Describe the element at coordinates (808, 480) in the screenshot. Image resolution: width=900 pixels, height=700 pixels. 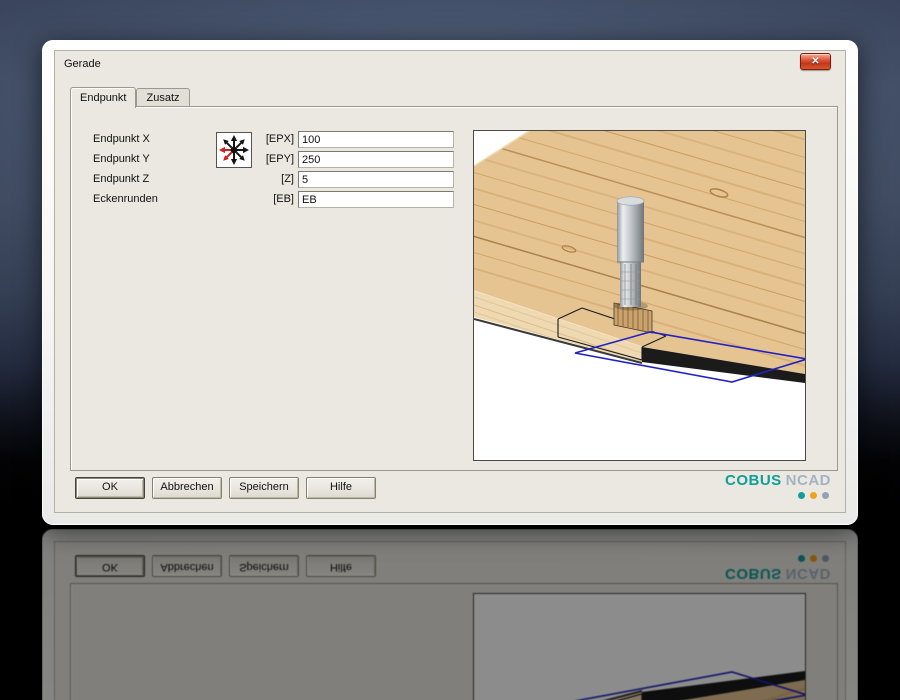
I see `logo-product: NCAD` at that location.